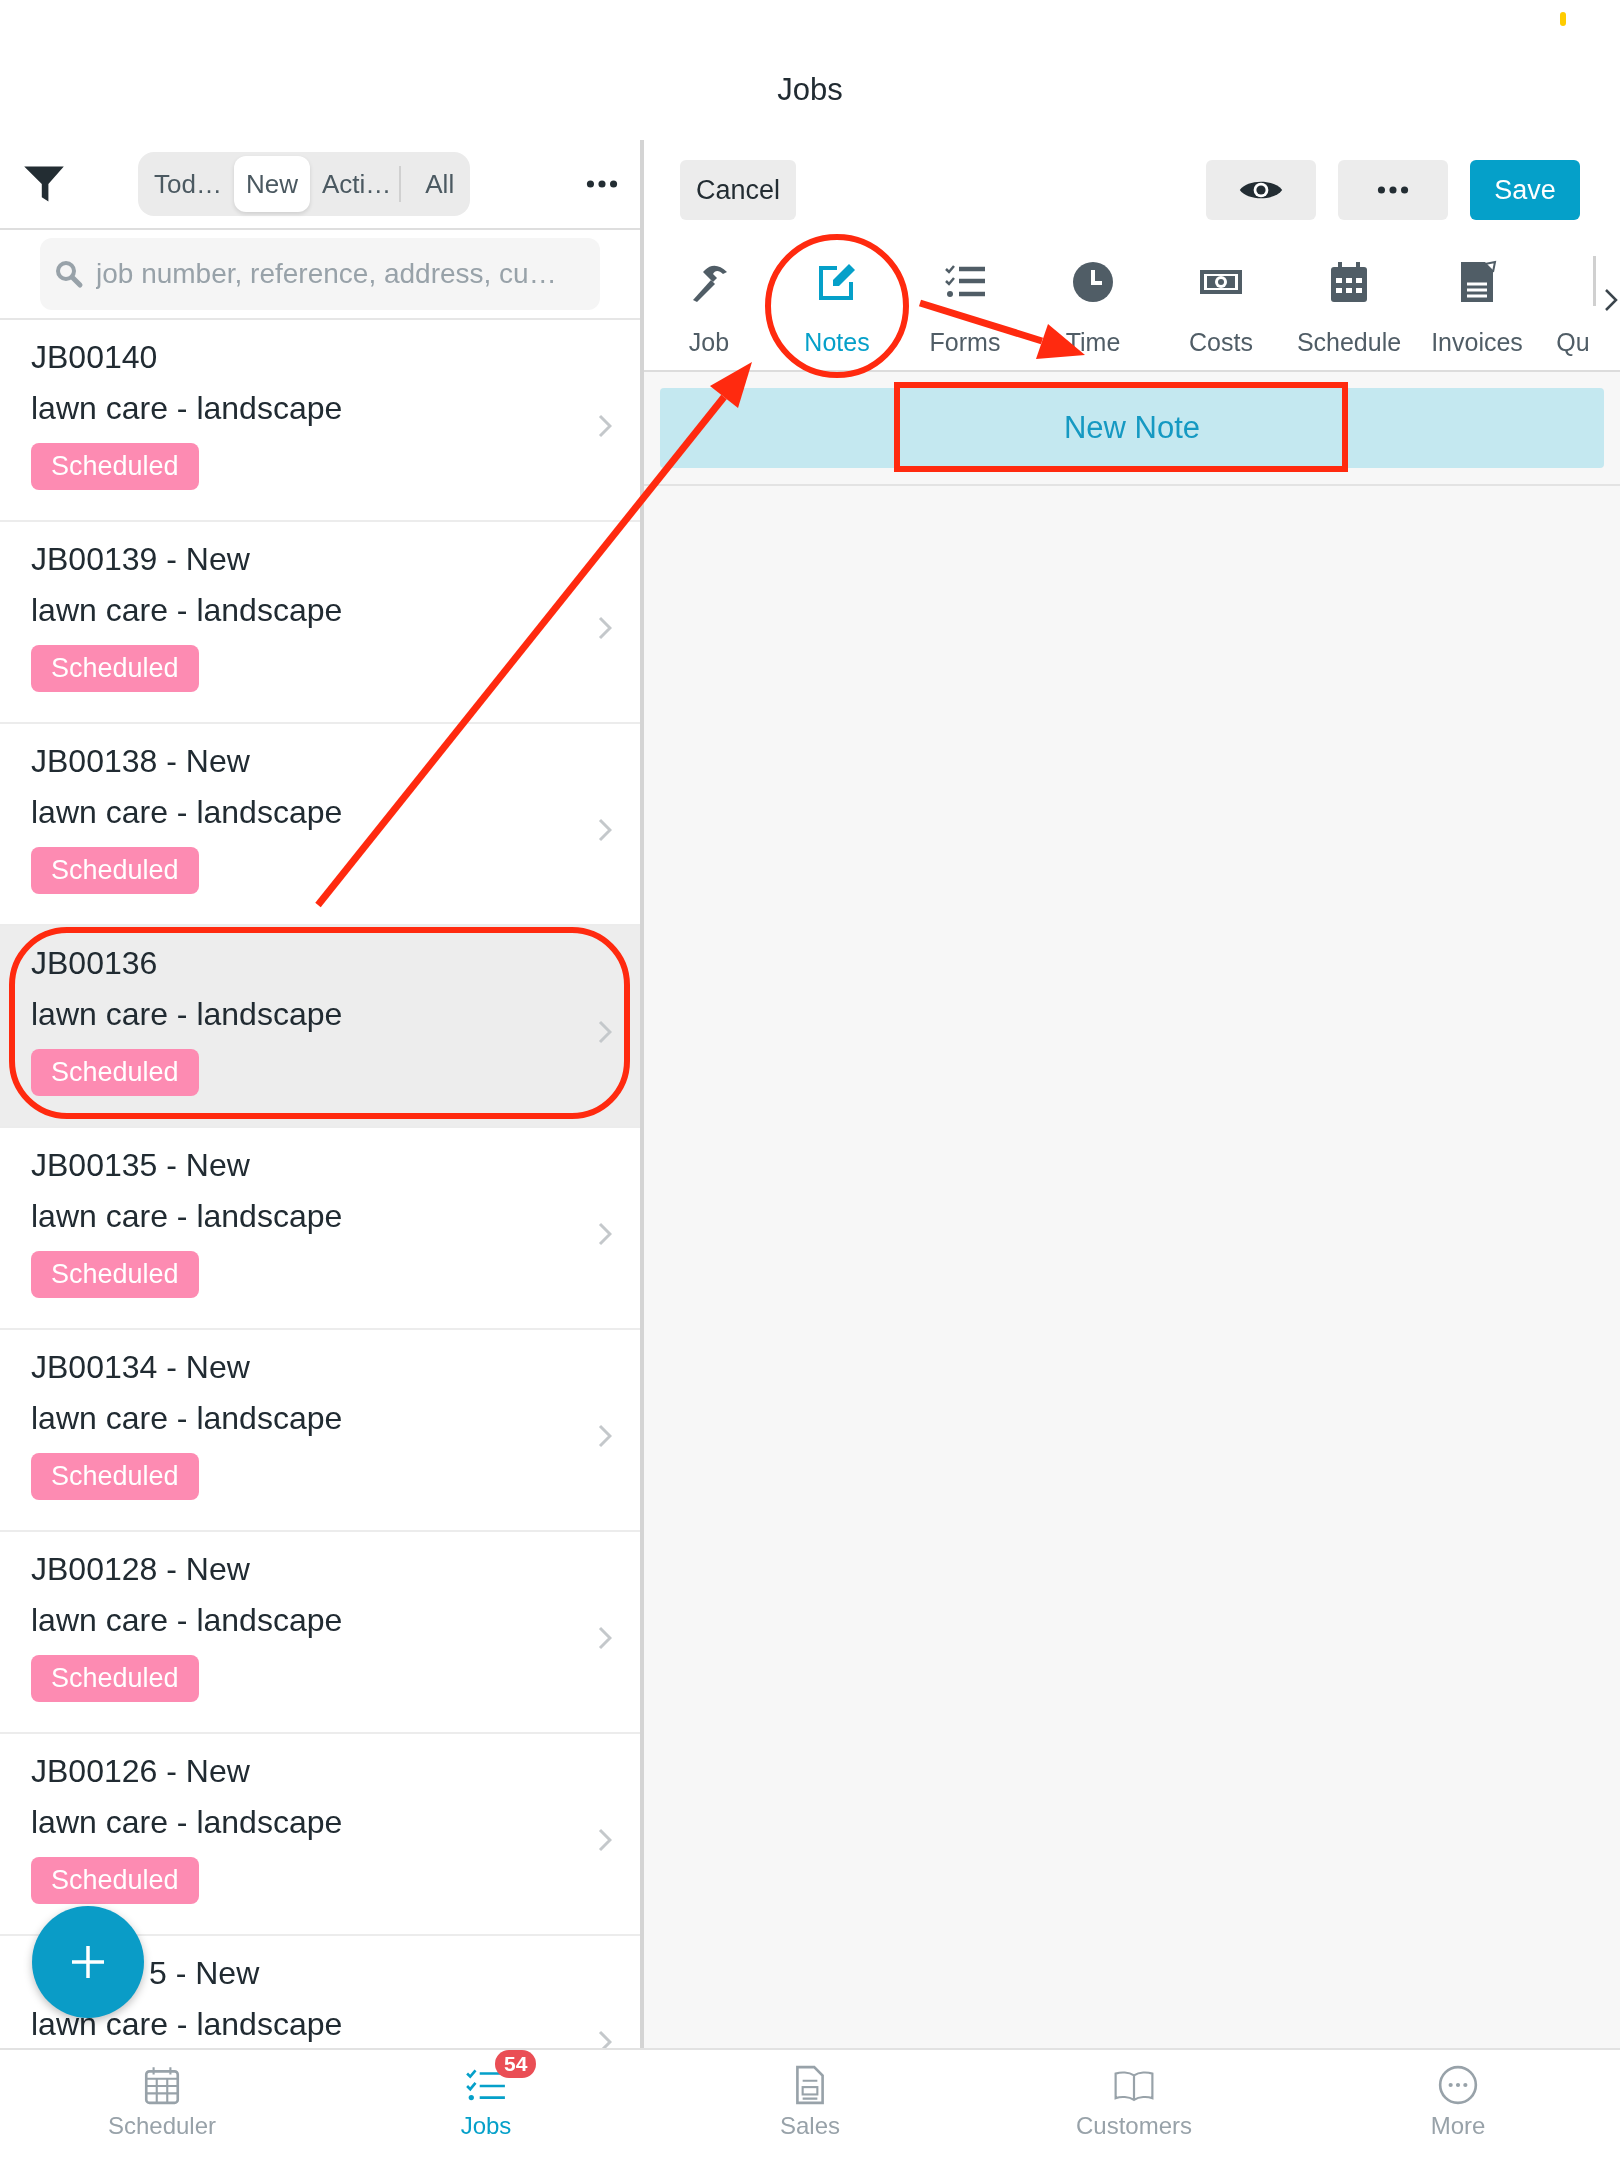 Image resolution: width=1620 pixels, height=2160 pixels. What do you see at coordinates (204, 1973) in the screenshot?
I see `job-number: 5 - New` at bounding box center [204, 1973].